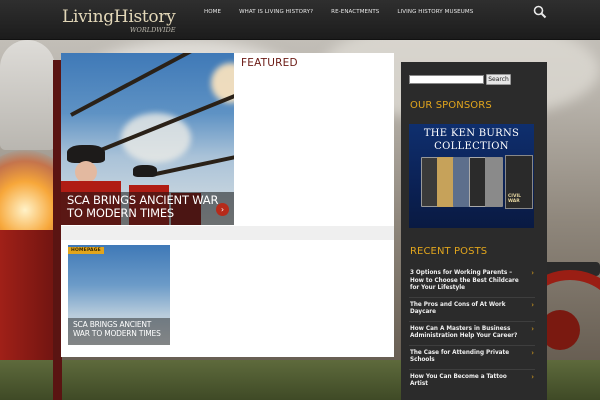 Image resolution: width=600 pixels, height=400 pixels. What do you see at coordinates (498, 79) in the screenshot?
I see `sidebar-search-button: Search` at bounding box center [498, 79].